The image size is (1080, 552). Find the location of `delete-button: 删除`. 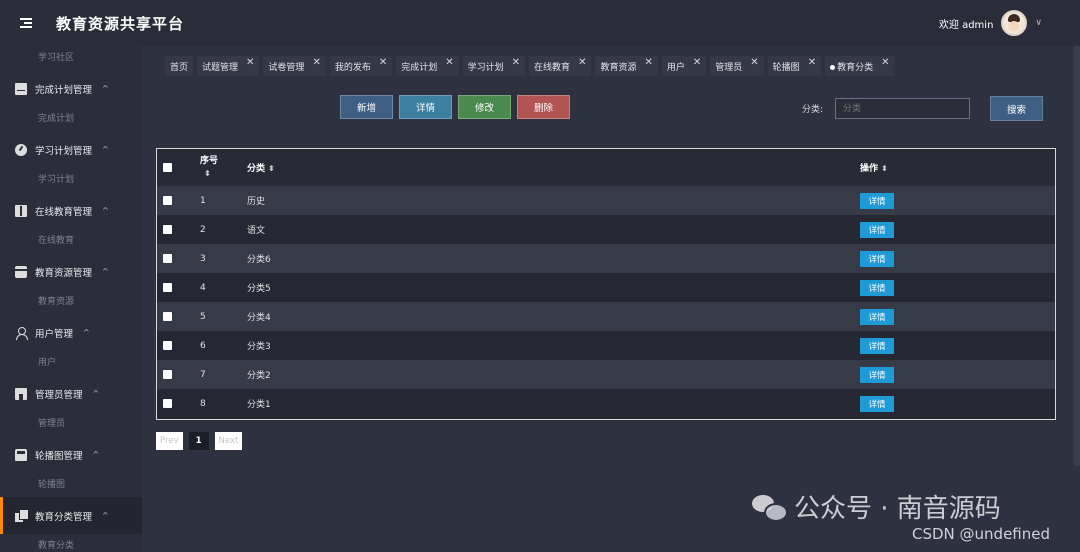

delete-button: 删除 is located at coordinates (543, 107).